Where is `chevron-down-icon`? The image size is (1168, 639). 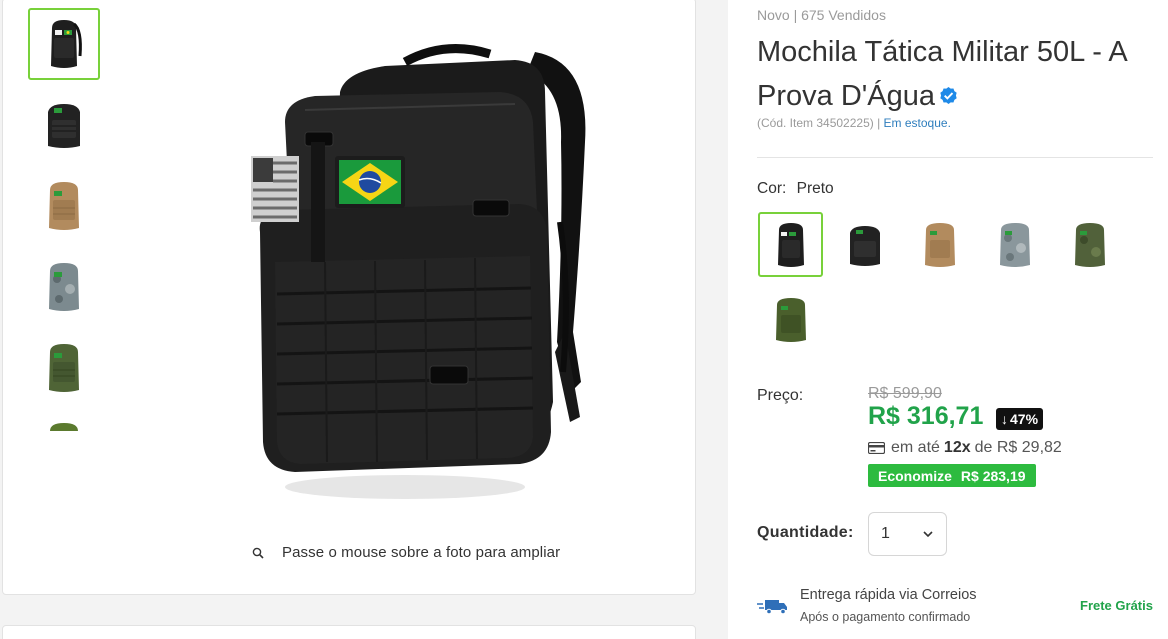 chevron-down-icon is located at coordinates (928, 534).